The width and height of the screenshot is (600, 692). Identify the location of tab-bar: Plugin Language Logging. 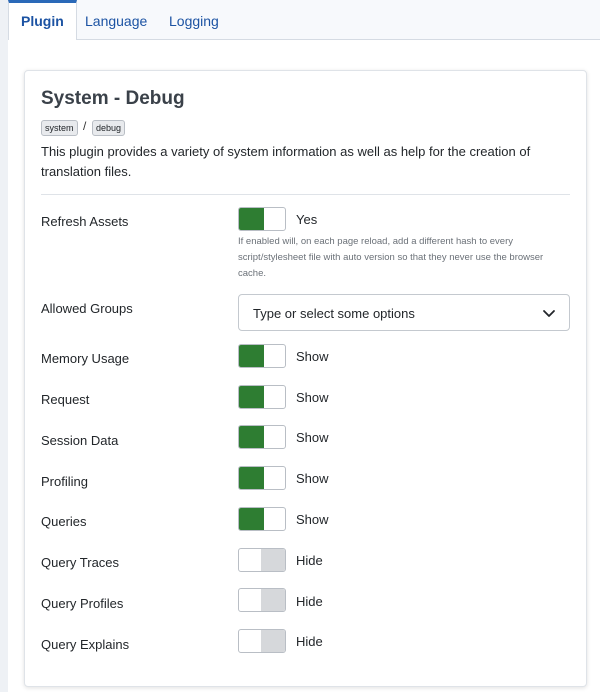
(304, 20).